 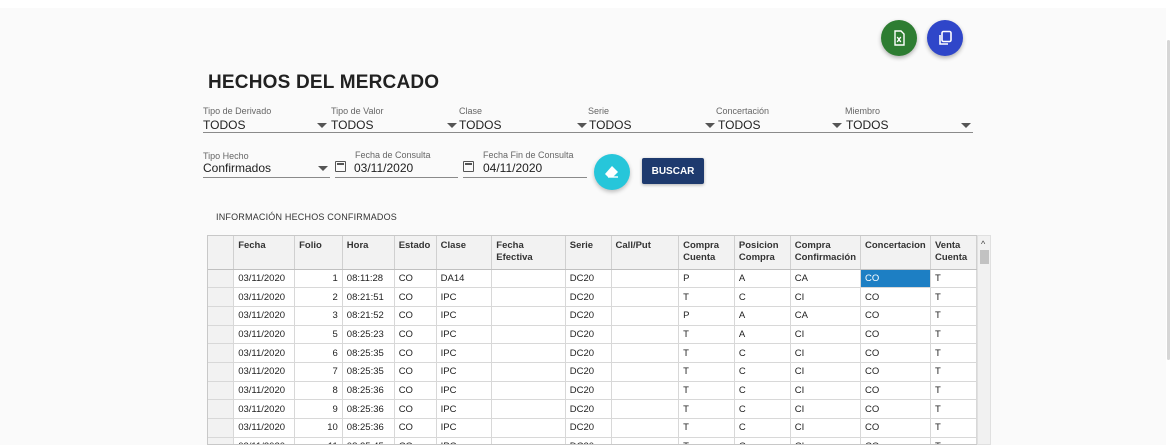 I want to click on table-cell: 08:21:52, so click(x=368, y=316).